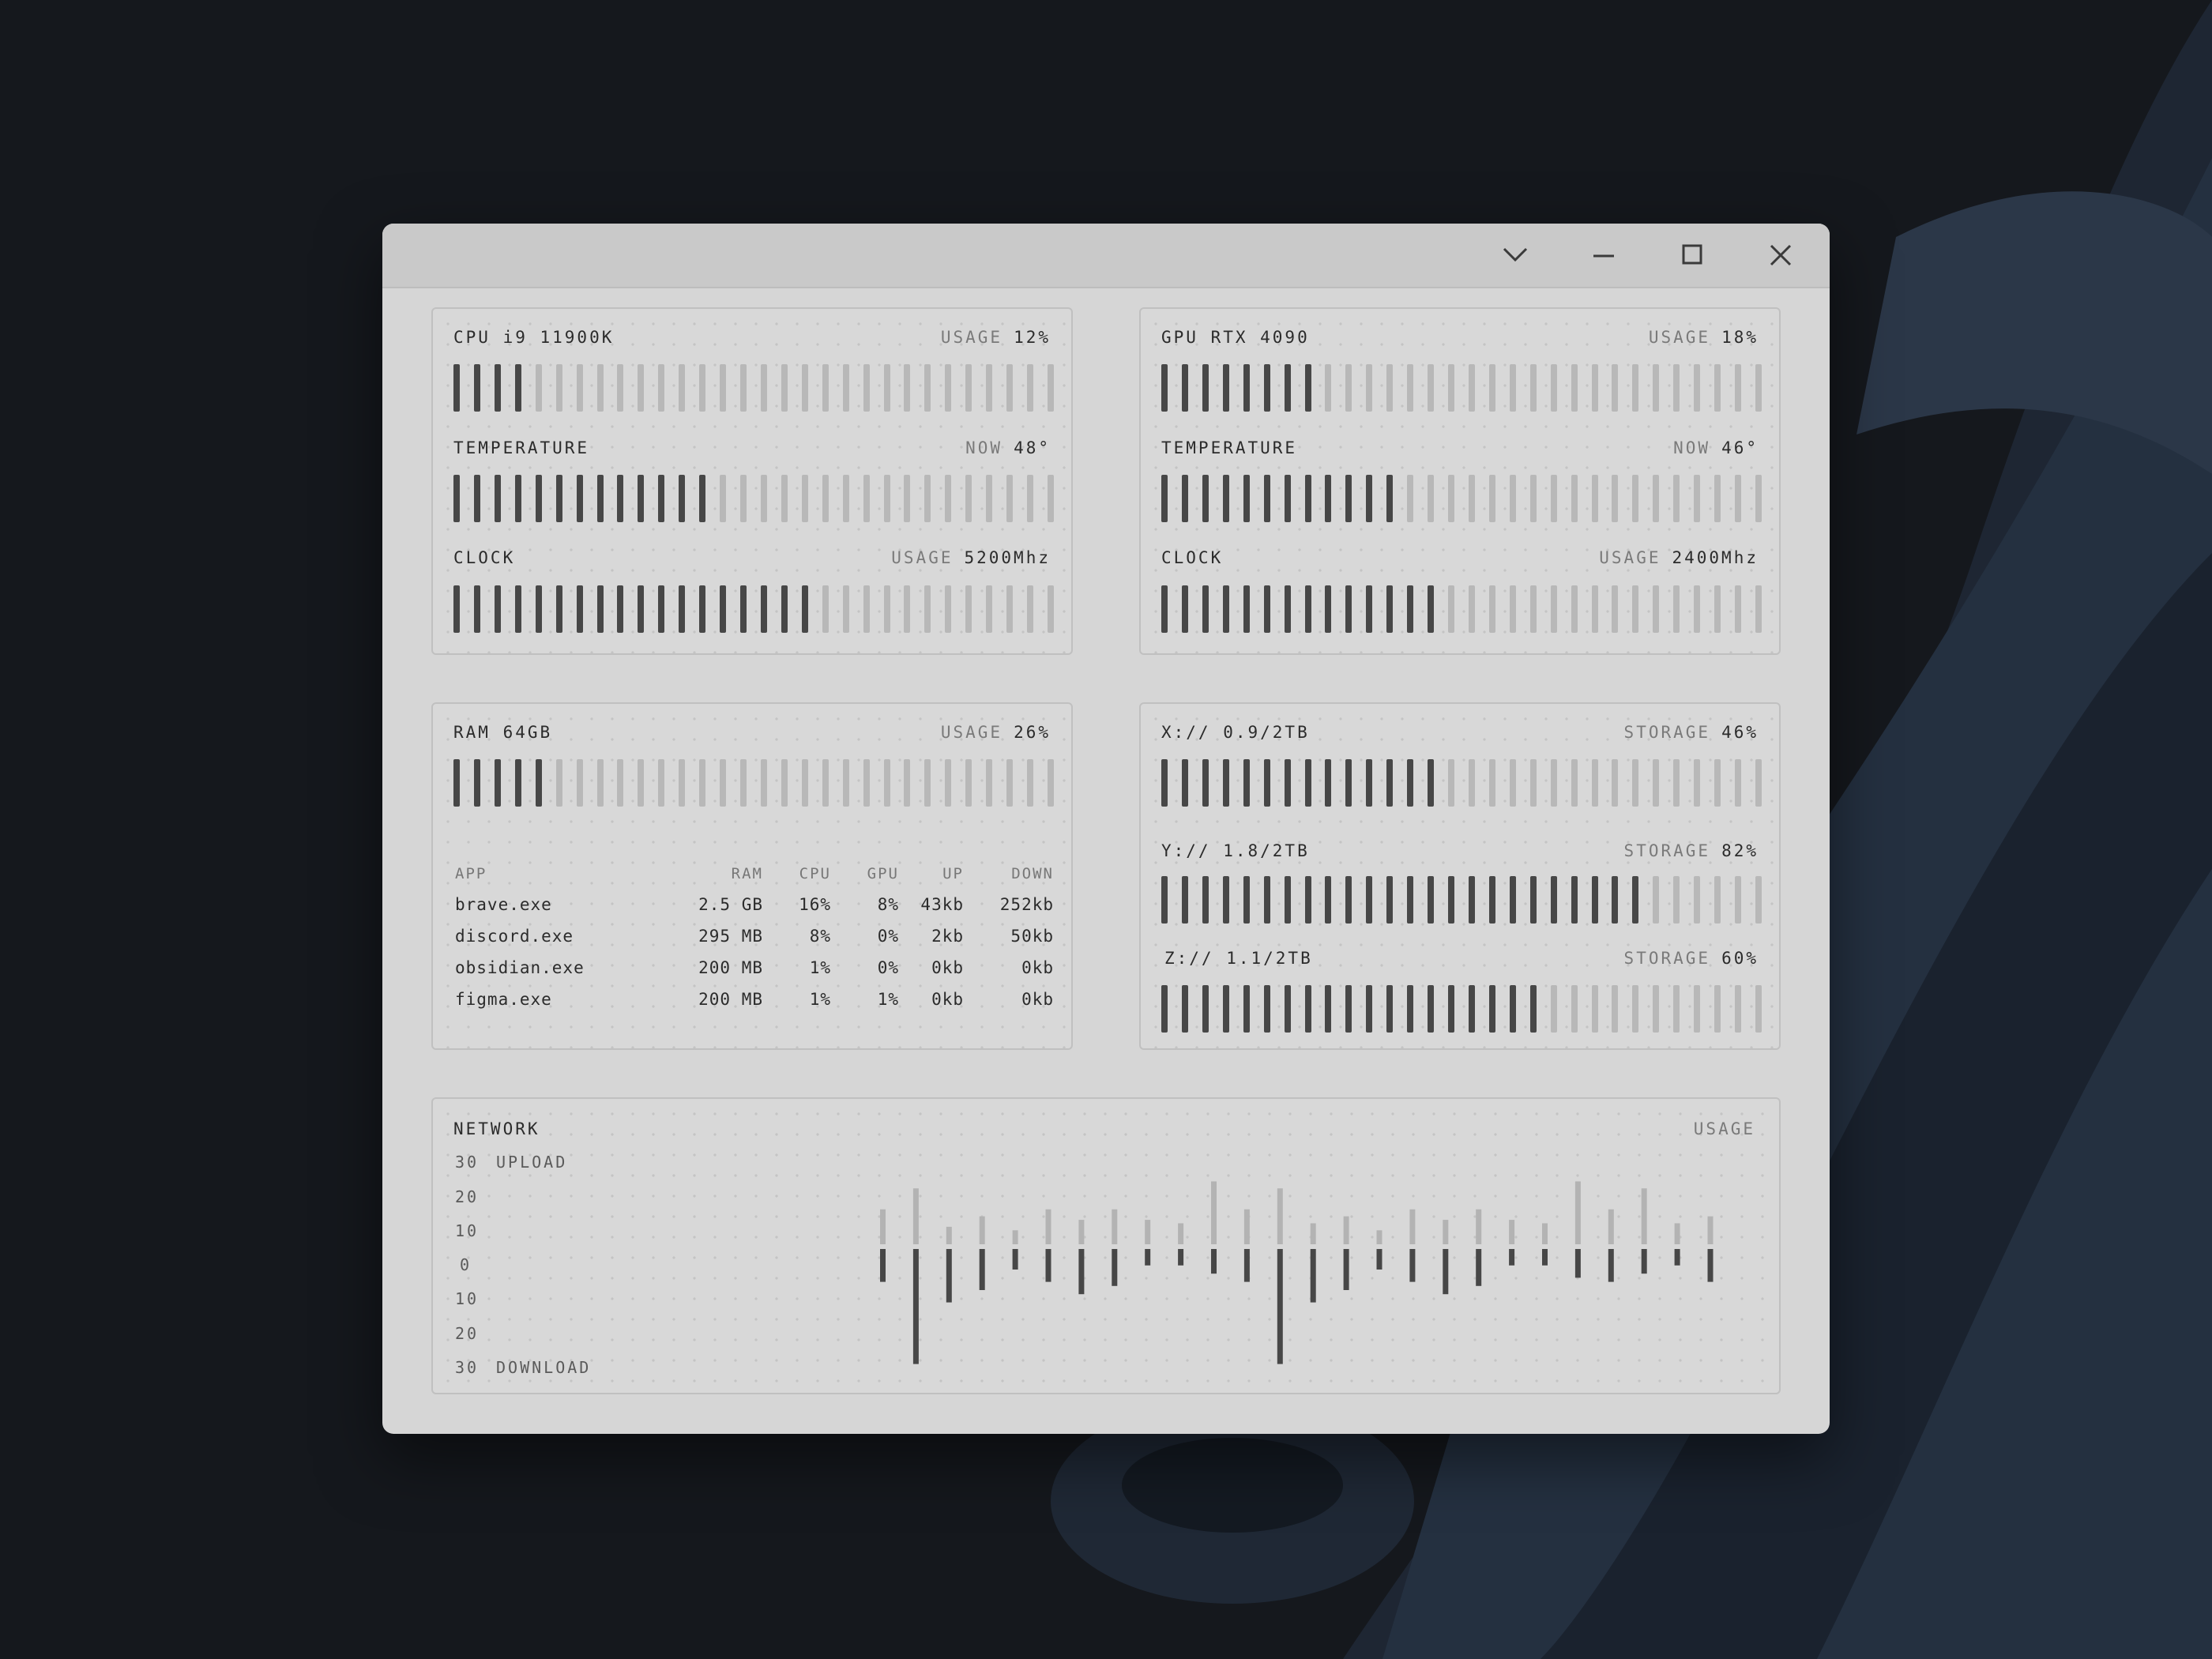 The width and height of the screenshot is (2212, 1659). Describe the element at coordinates (471, 874) in the screenshot. I see `col-app: APP` at that location.